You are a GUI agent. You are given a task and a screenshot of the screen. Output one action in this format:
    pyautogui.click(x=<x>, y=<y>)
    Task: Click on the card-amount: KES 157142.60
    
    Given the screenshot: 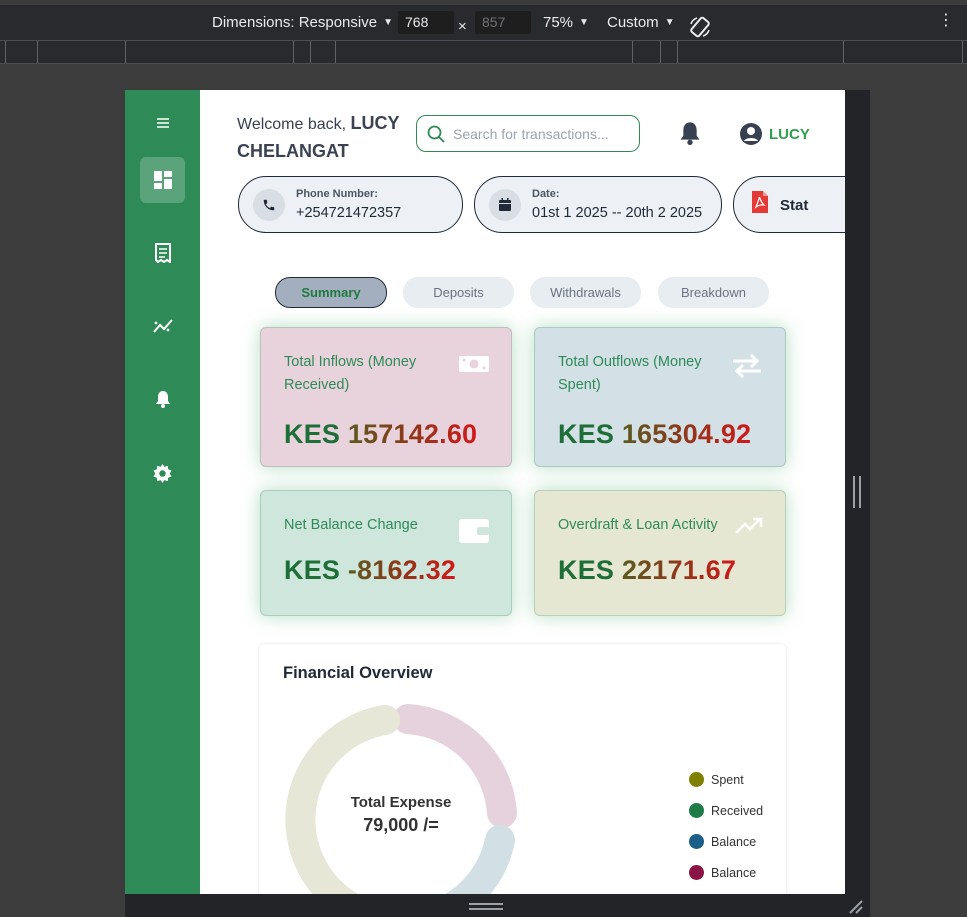 What is the action you would take?
    pyautogui.click(x=386, y=434)
    